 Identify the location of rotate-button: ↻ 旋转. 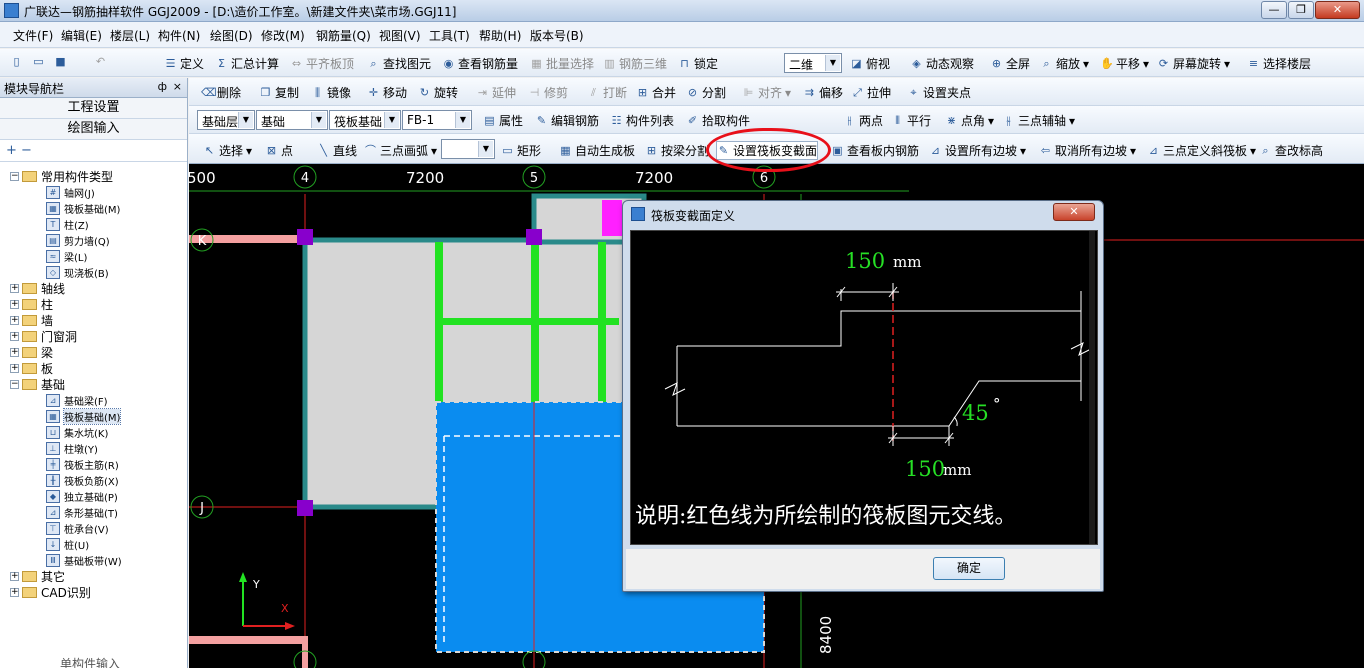
(438, 92).